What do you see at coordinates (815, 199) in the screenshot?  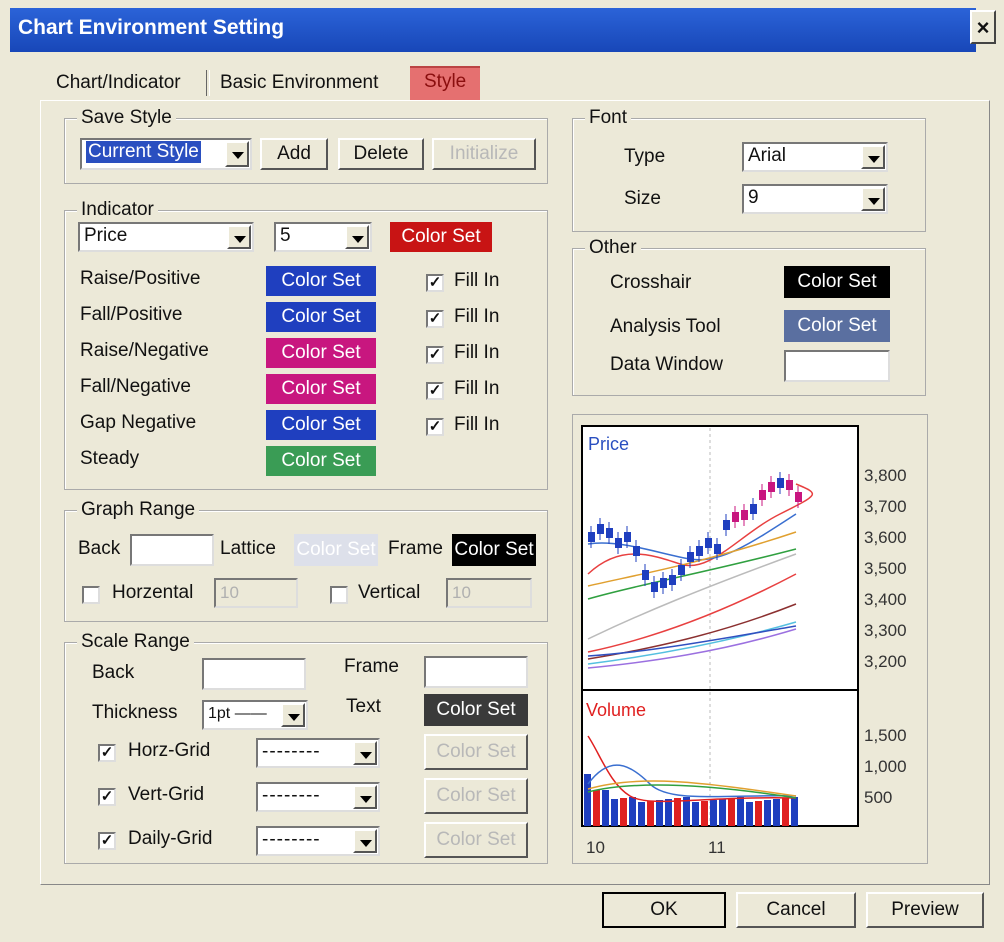 I see `font-size-select: 9` at bounding box center [815, 199].